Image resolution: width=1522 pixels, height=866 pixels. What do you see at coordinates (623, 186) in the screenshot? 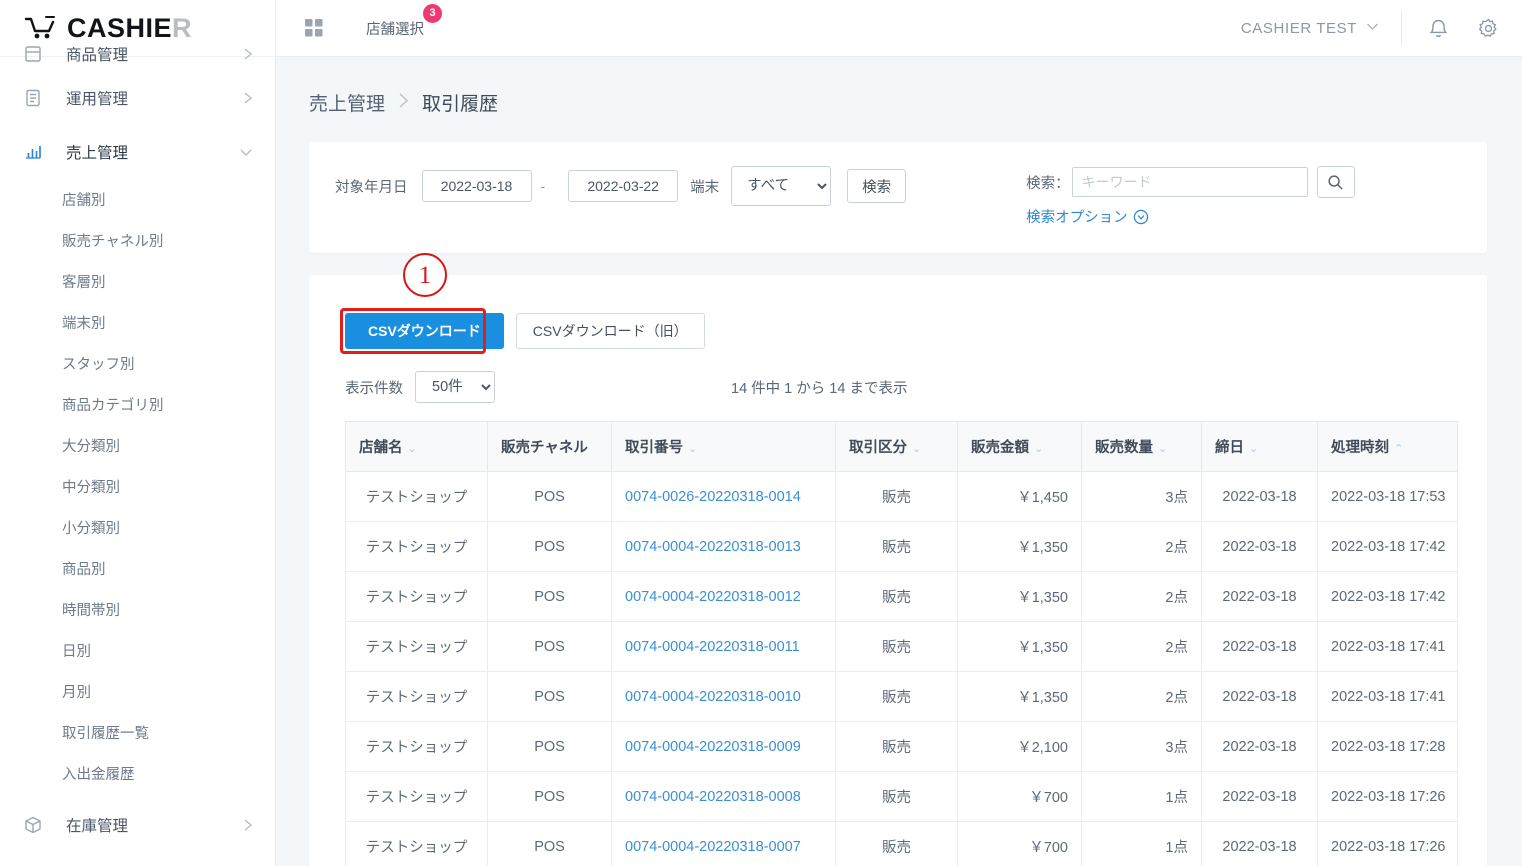
I see `date-to-input` at bounding box center [623, 186].